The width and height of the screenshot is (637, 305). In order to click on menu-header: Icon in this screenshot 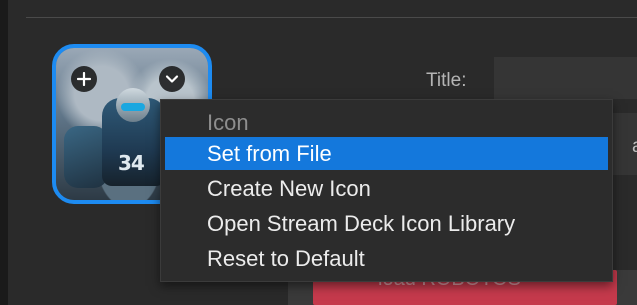, I will do `click(228, 122)`.